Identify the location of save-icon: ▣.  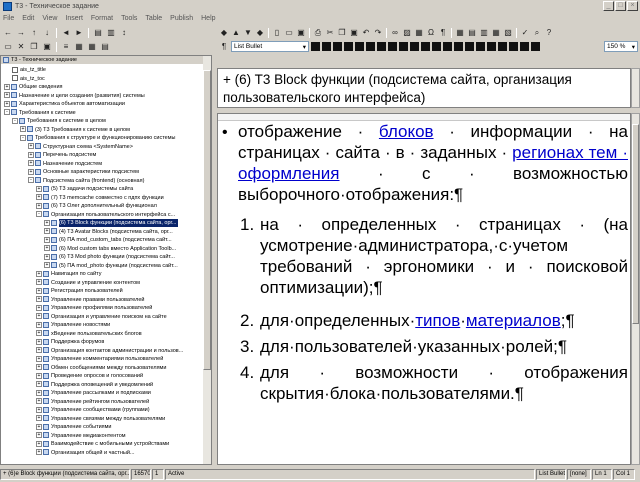
(301, 33).